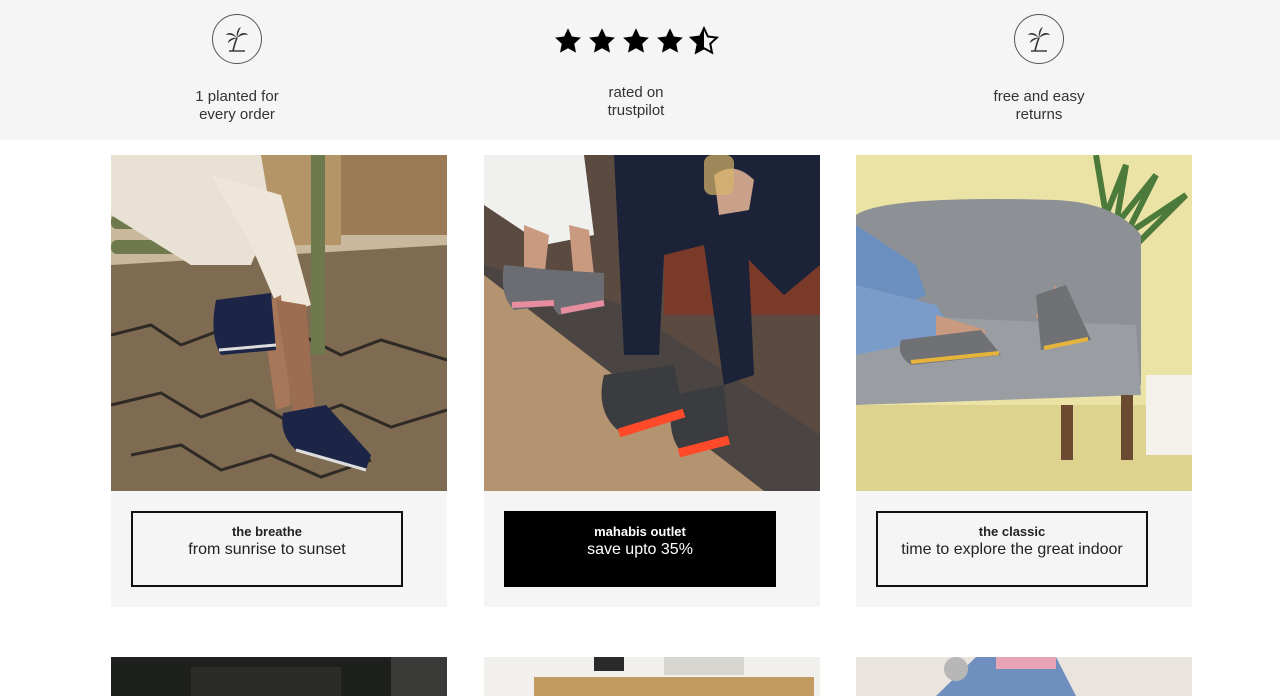 The image size is (1280, 696). What do you see at coordinates (636, 101) in the screenshot?
I see `feature-label: rated on trustpilot` at bounding box center [636, 101].